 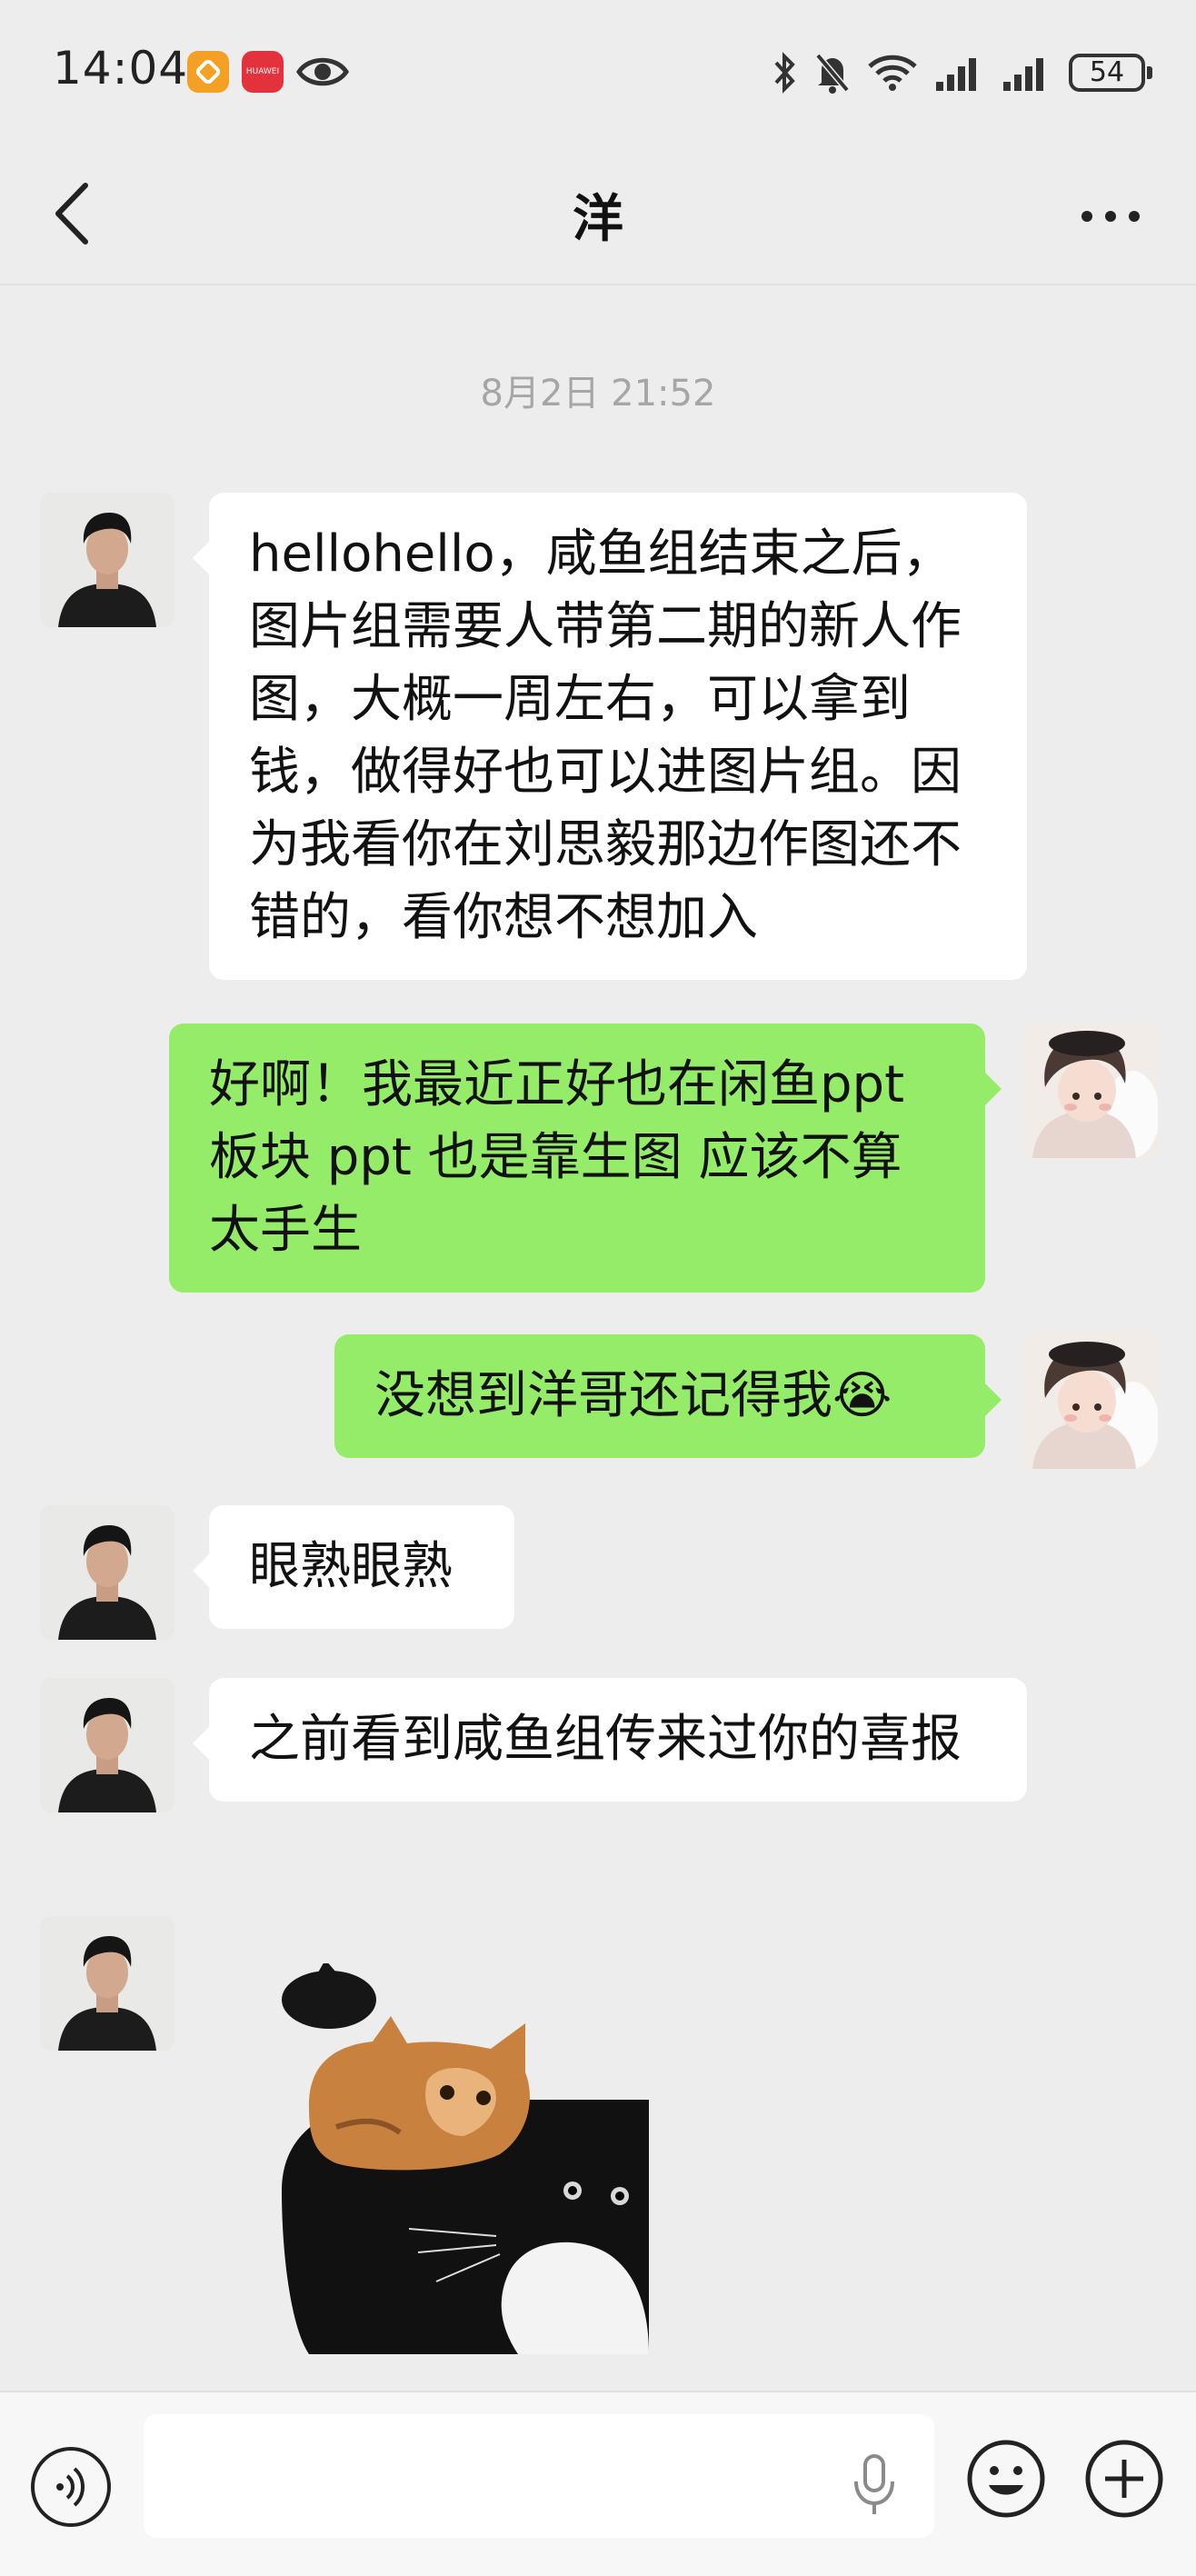 I want to click on nav-bar: 洋, so click(x=598, y=213).